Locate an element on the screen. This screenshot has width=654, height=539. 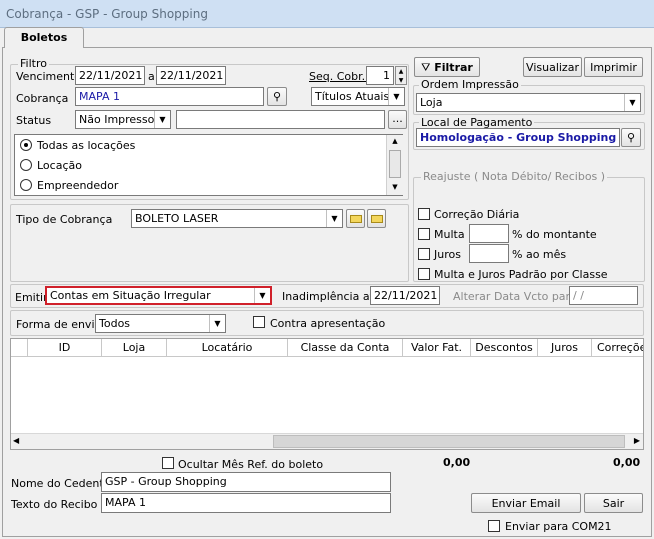
tipo-cobranca-select: BOLETO LASER ▼ is located at coordinates (237, 218).